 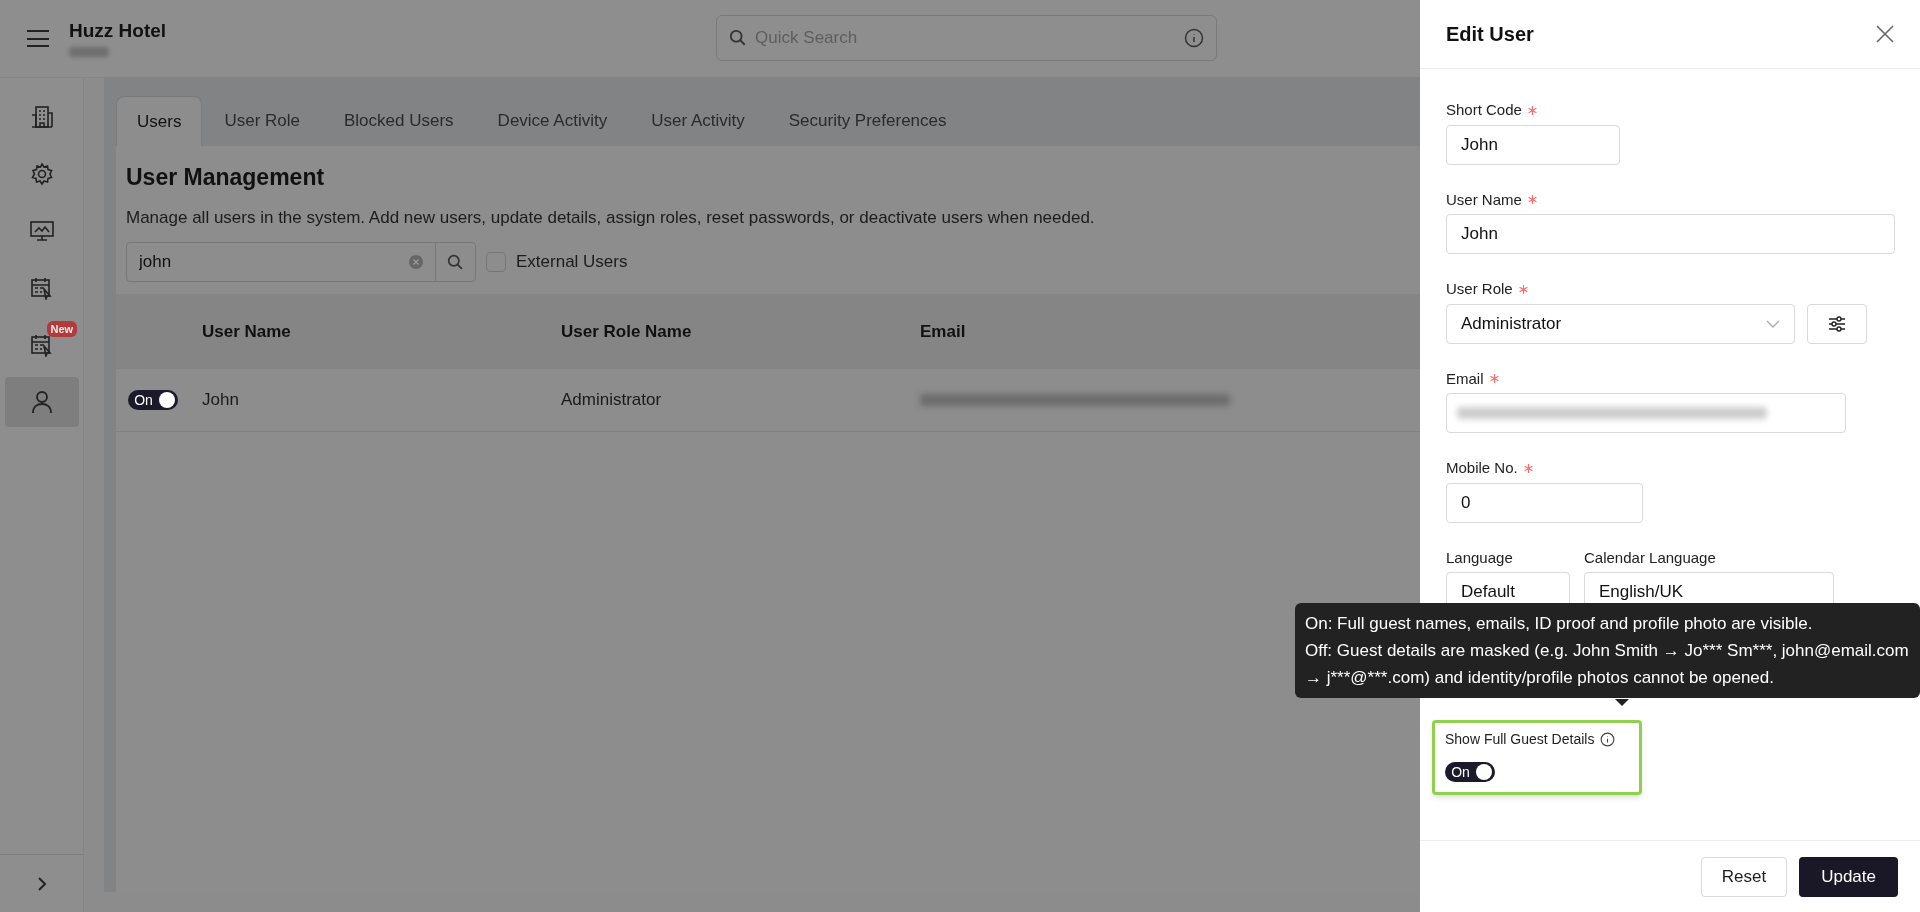 I want to click on user-icon, so click(x=41, y=402).